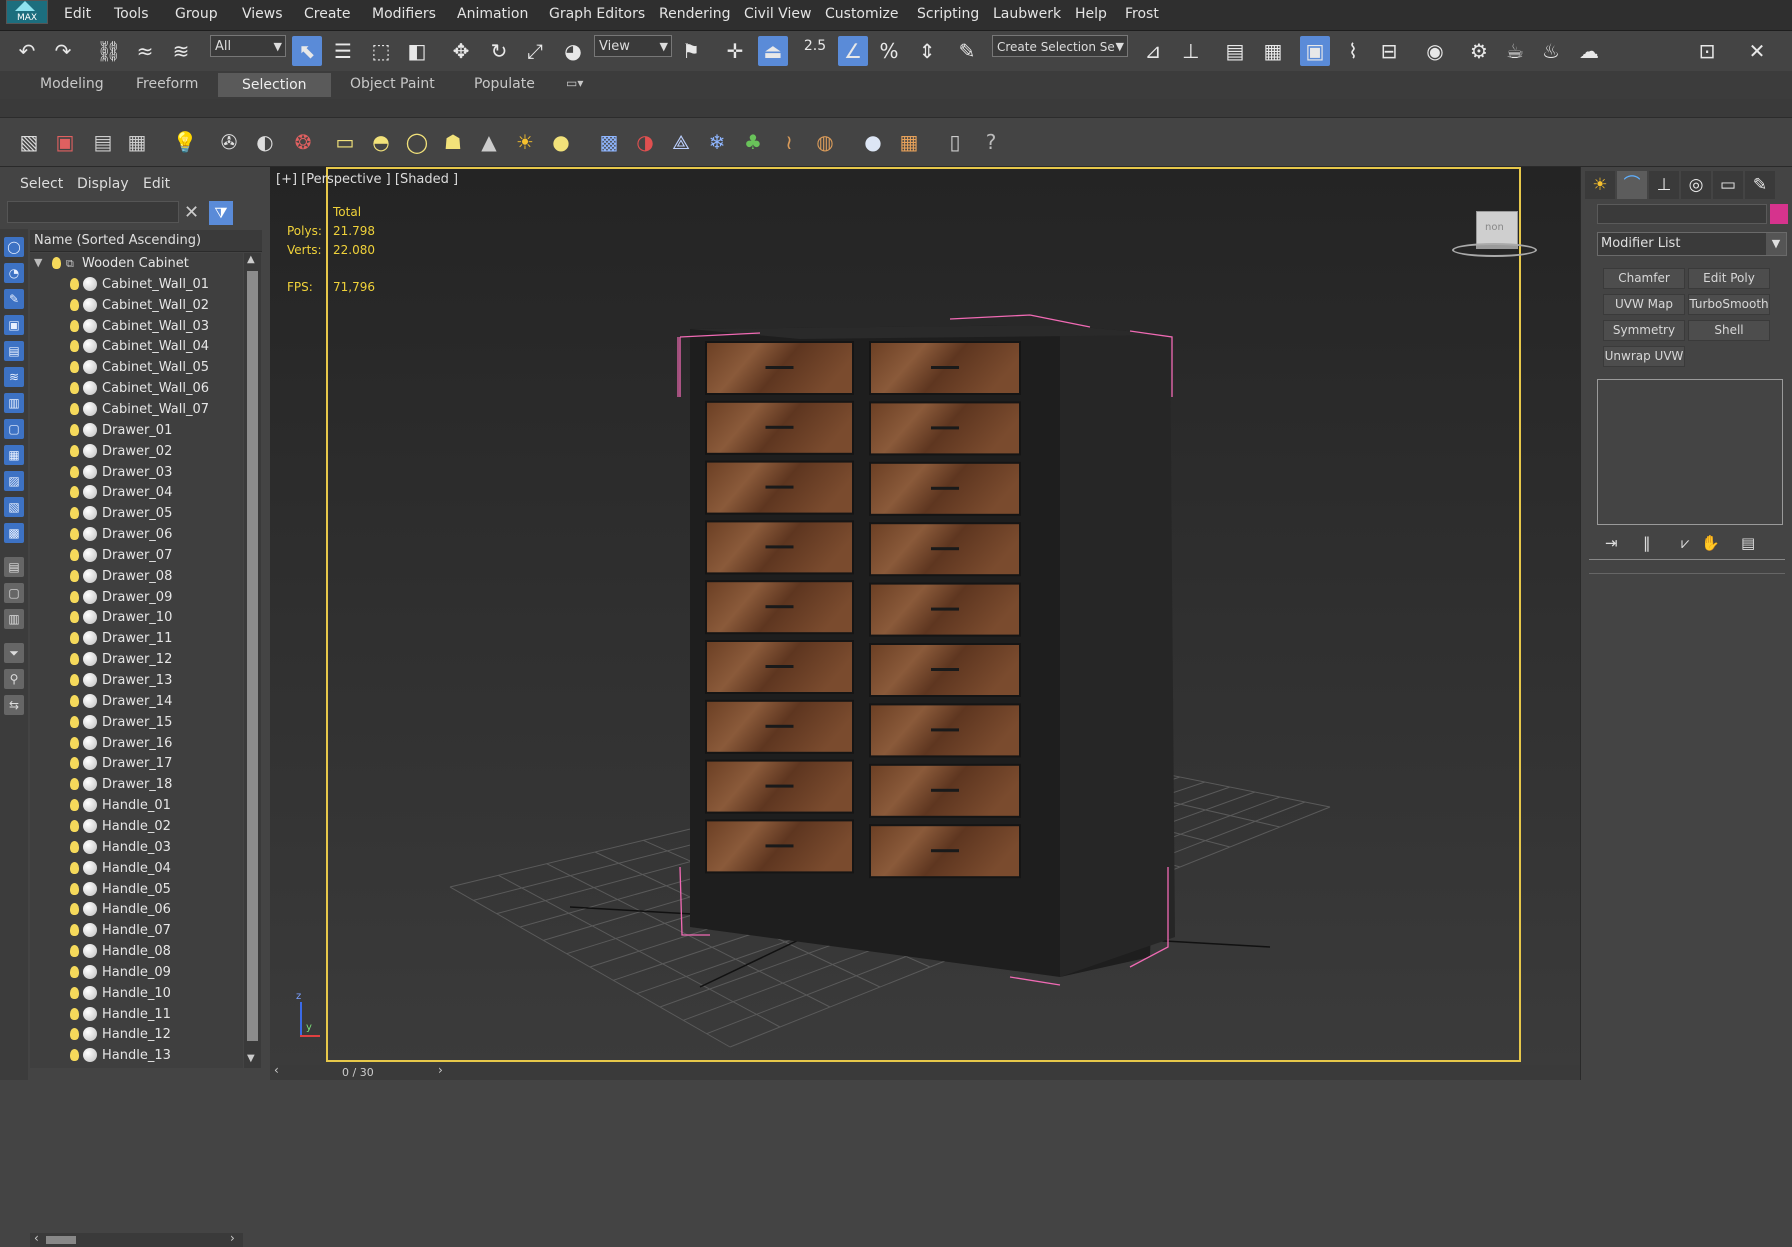  Describe the element at coordinates (63, 51) in the screenshot. I see `redo-button: ↷` at that location.